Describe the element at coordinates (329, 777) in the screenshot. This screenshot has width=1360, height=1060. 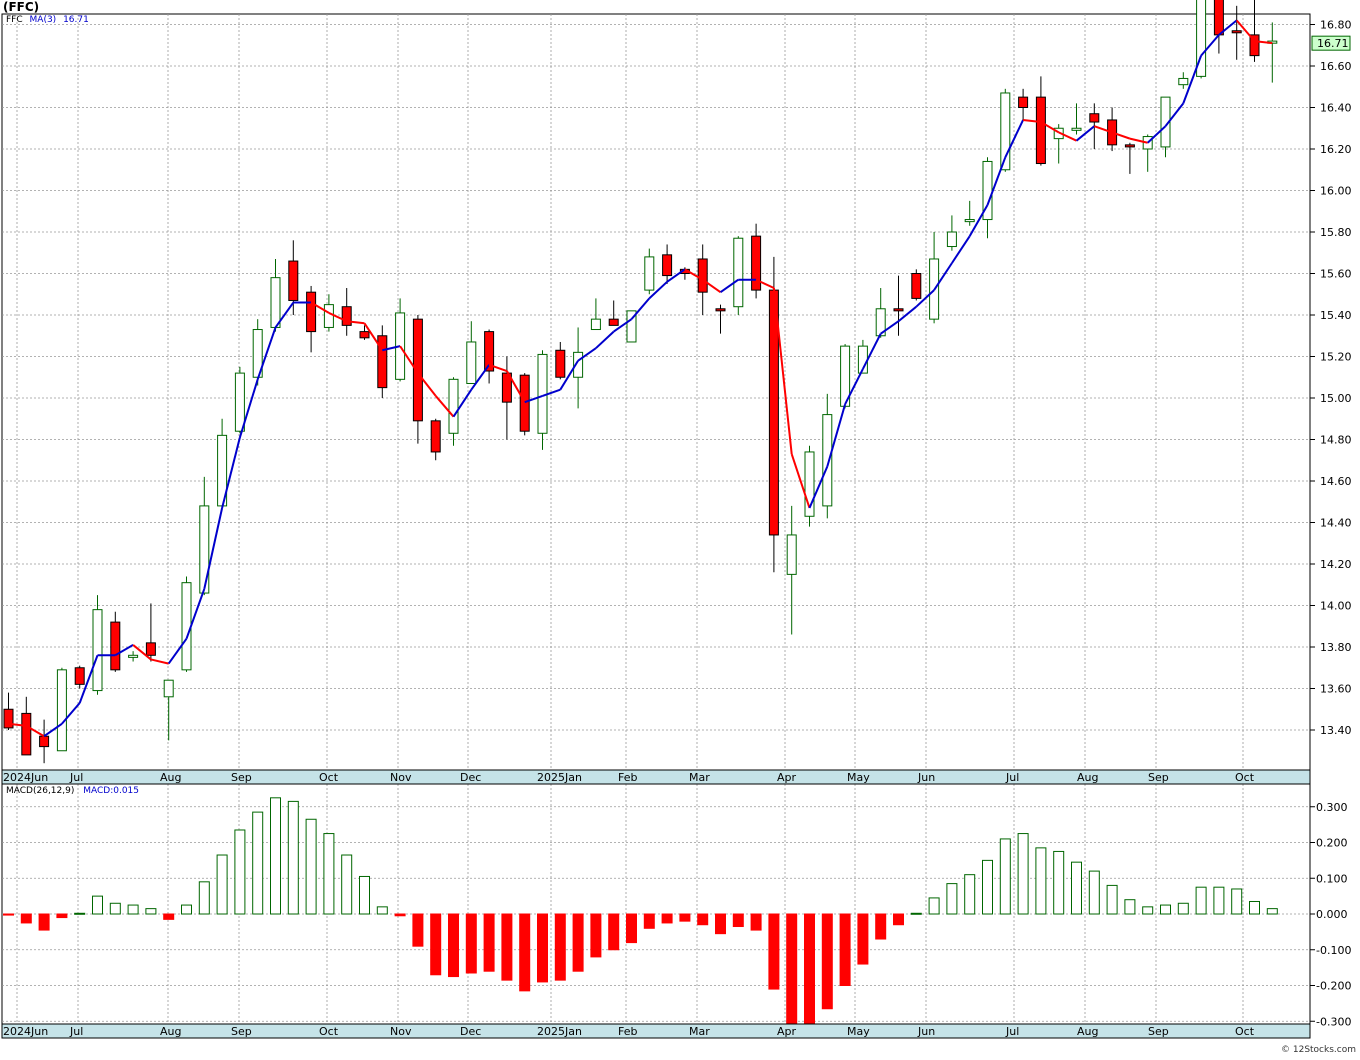
I see `price-xtick-label: Oct` at that location.